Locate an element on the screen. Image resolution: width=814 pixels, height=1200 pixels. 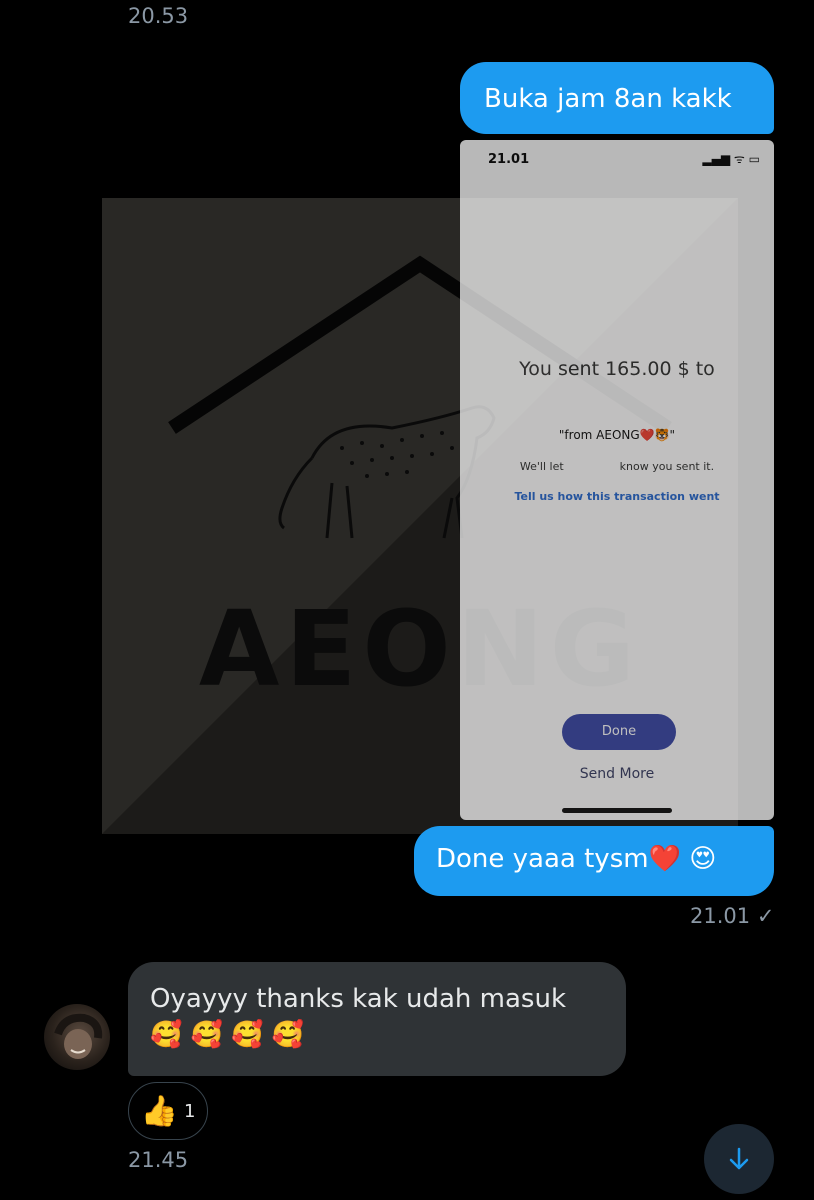
incoming-message: Oyayyy thanks kak udah masuk 🥰 🥰 🥰 🥰 is located at coordinates (377, 1019).